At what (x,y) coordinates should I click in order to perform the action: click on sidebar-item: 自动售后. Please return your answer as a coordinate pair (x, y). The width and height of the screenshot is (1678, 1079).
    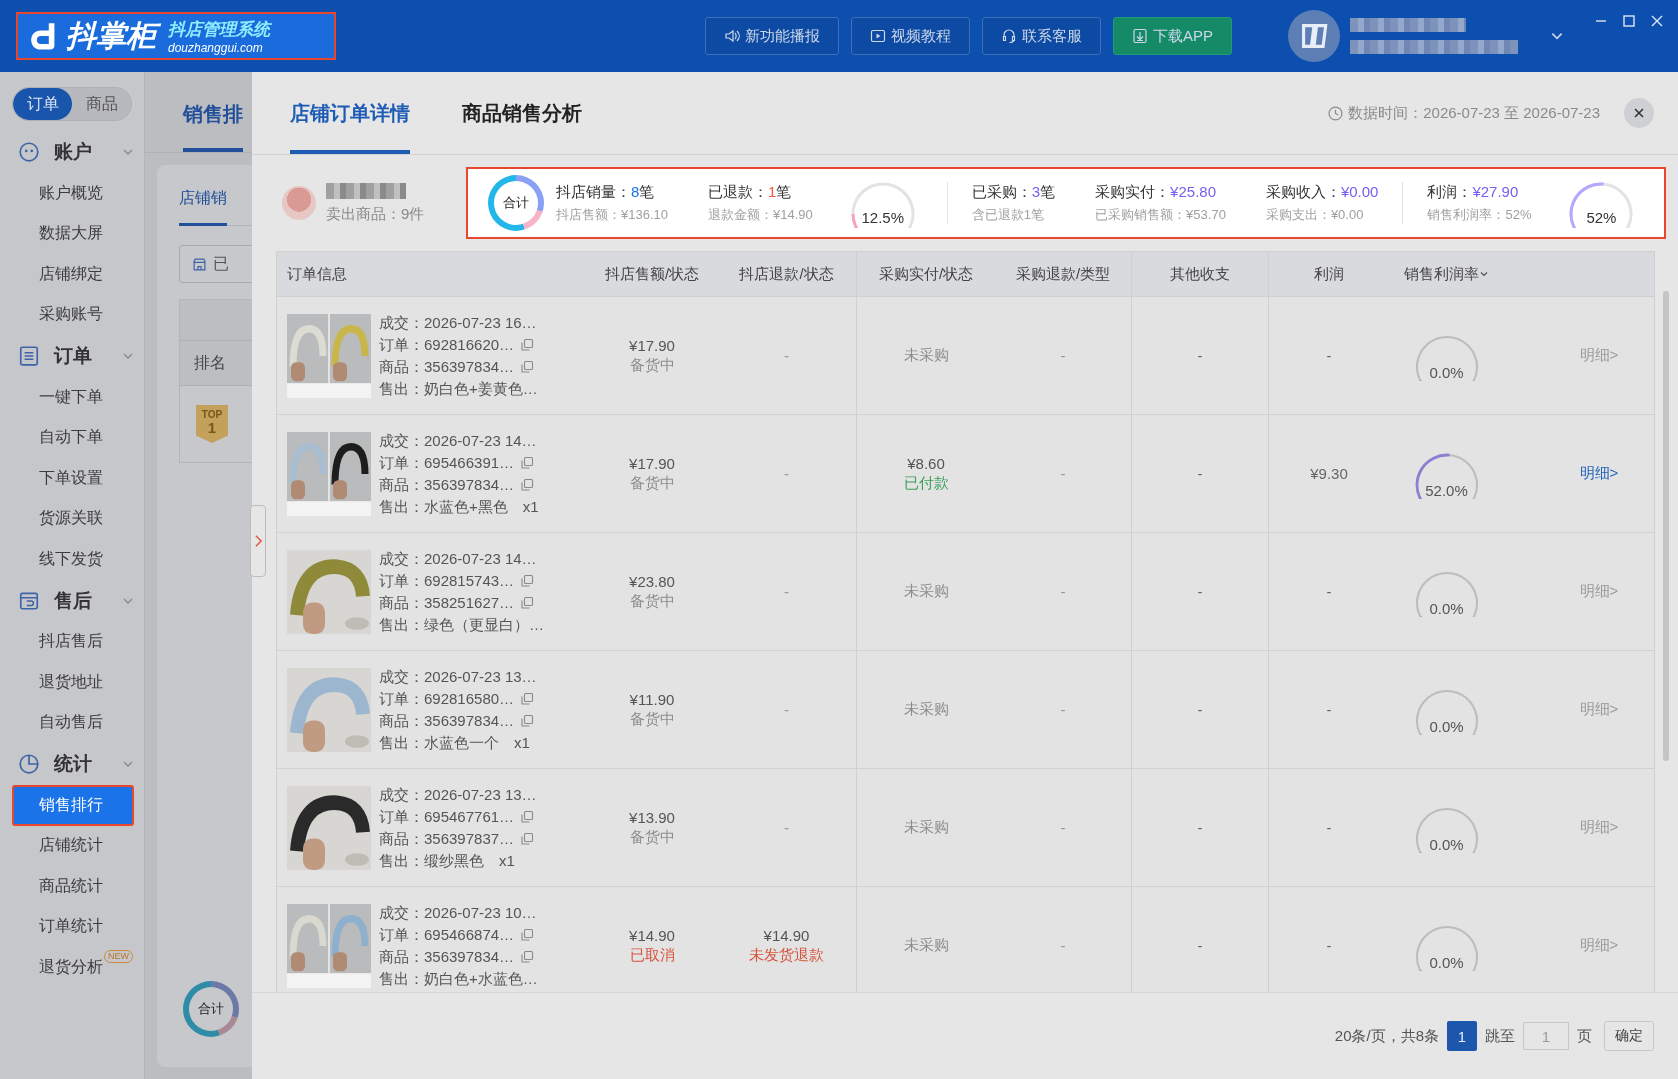
    Looking at the image, I should click on (57, 723).